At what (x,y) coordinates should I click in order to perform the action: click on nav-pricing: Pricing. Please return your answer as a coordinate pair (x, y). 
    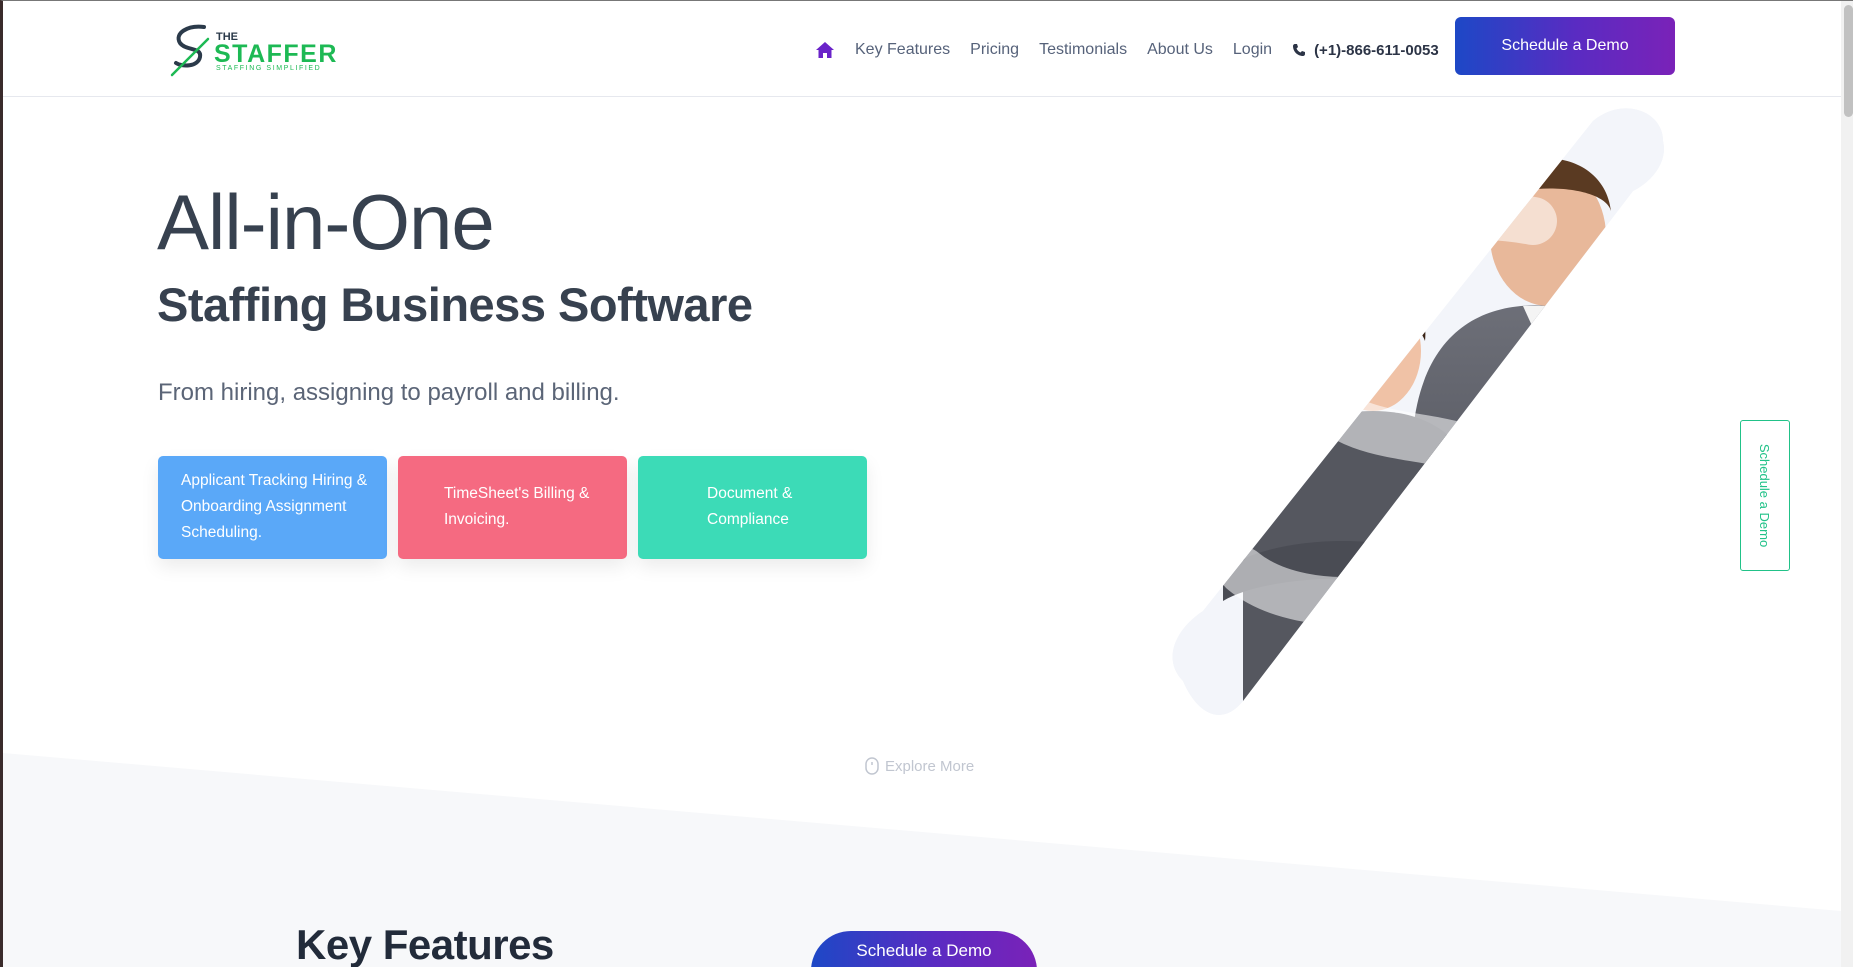
    Looking at the image, I should click on (994, 50).